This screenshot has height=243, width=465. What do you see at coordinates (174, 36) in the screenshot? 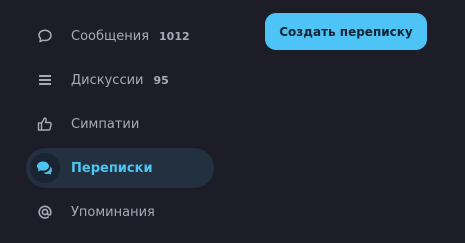
I see `messages-count-badge: 1012` at bounding box center [174, 36].